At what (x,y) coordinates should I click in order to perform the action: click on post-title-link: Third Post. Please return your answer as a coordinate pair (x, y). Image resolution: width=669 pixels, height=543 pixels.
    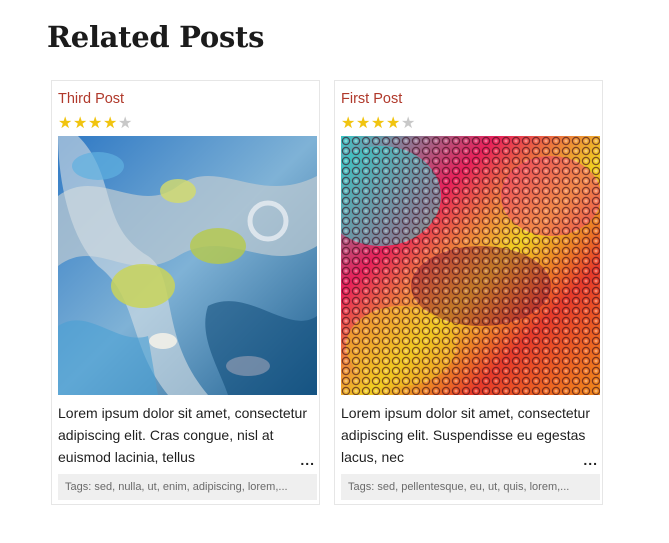
    Looking at the image, I should click on (91, 99).